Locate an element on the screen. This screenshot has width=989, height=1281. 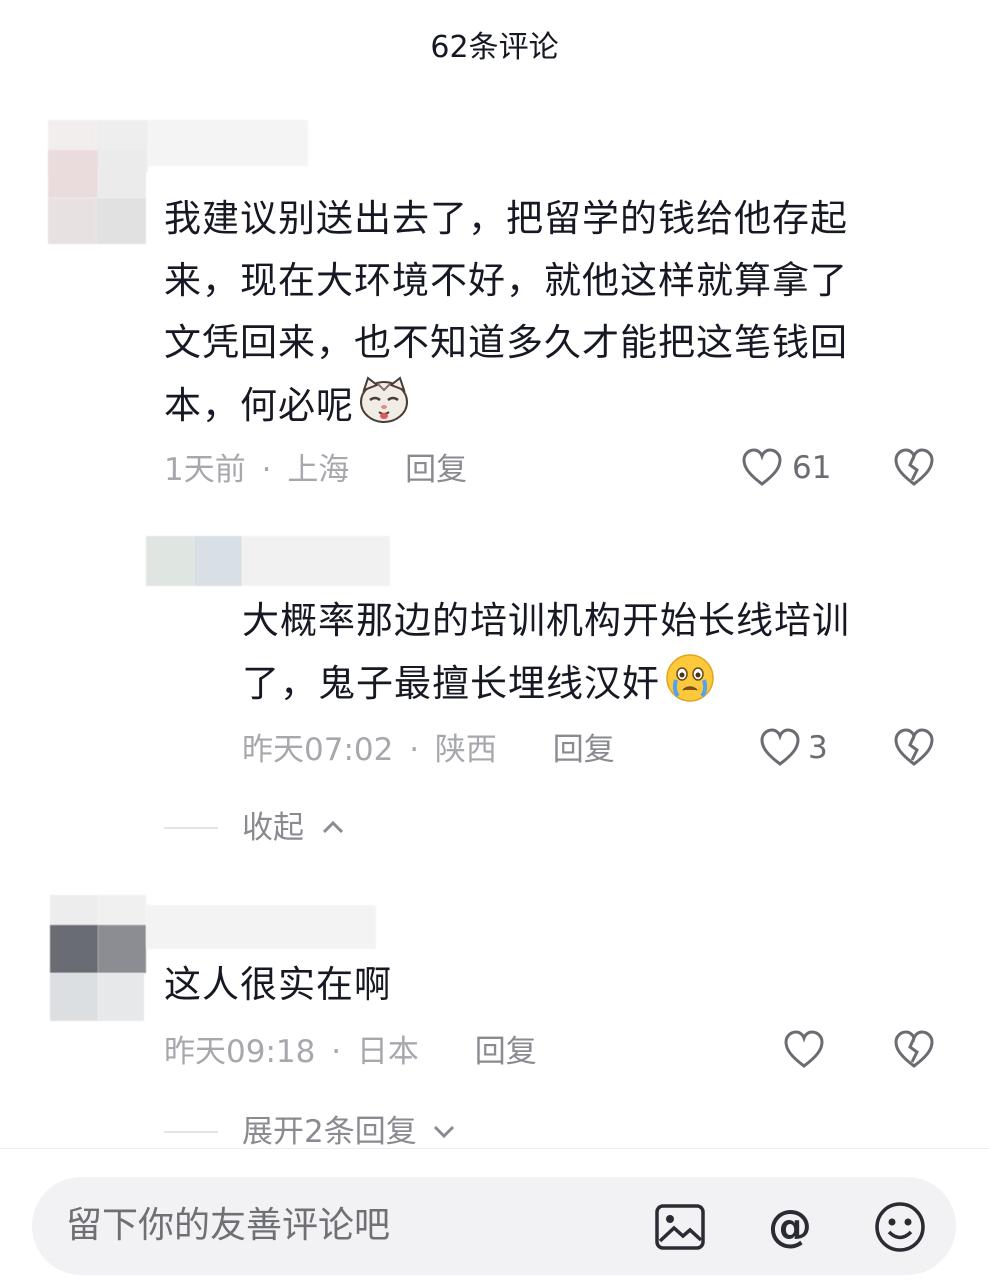
comment-text: 这人很实在啊 is located at coordinates (504, 985).